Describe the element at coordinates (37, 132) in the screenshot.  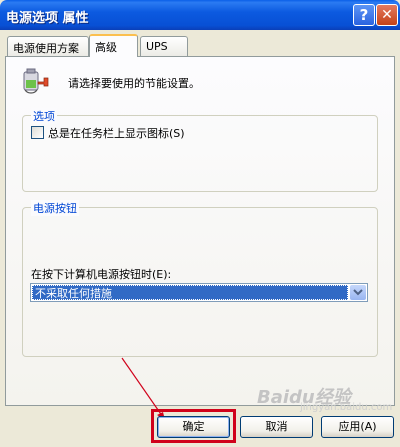
I see `show-icon-checkbox` at that location.